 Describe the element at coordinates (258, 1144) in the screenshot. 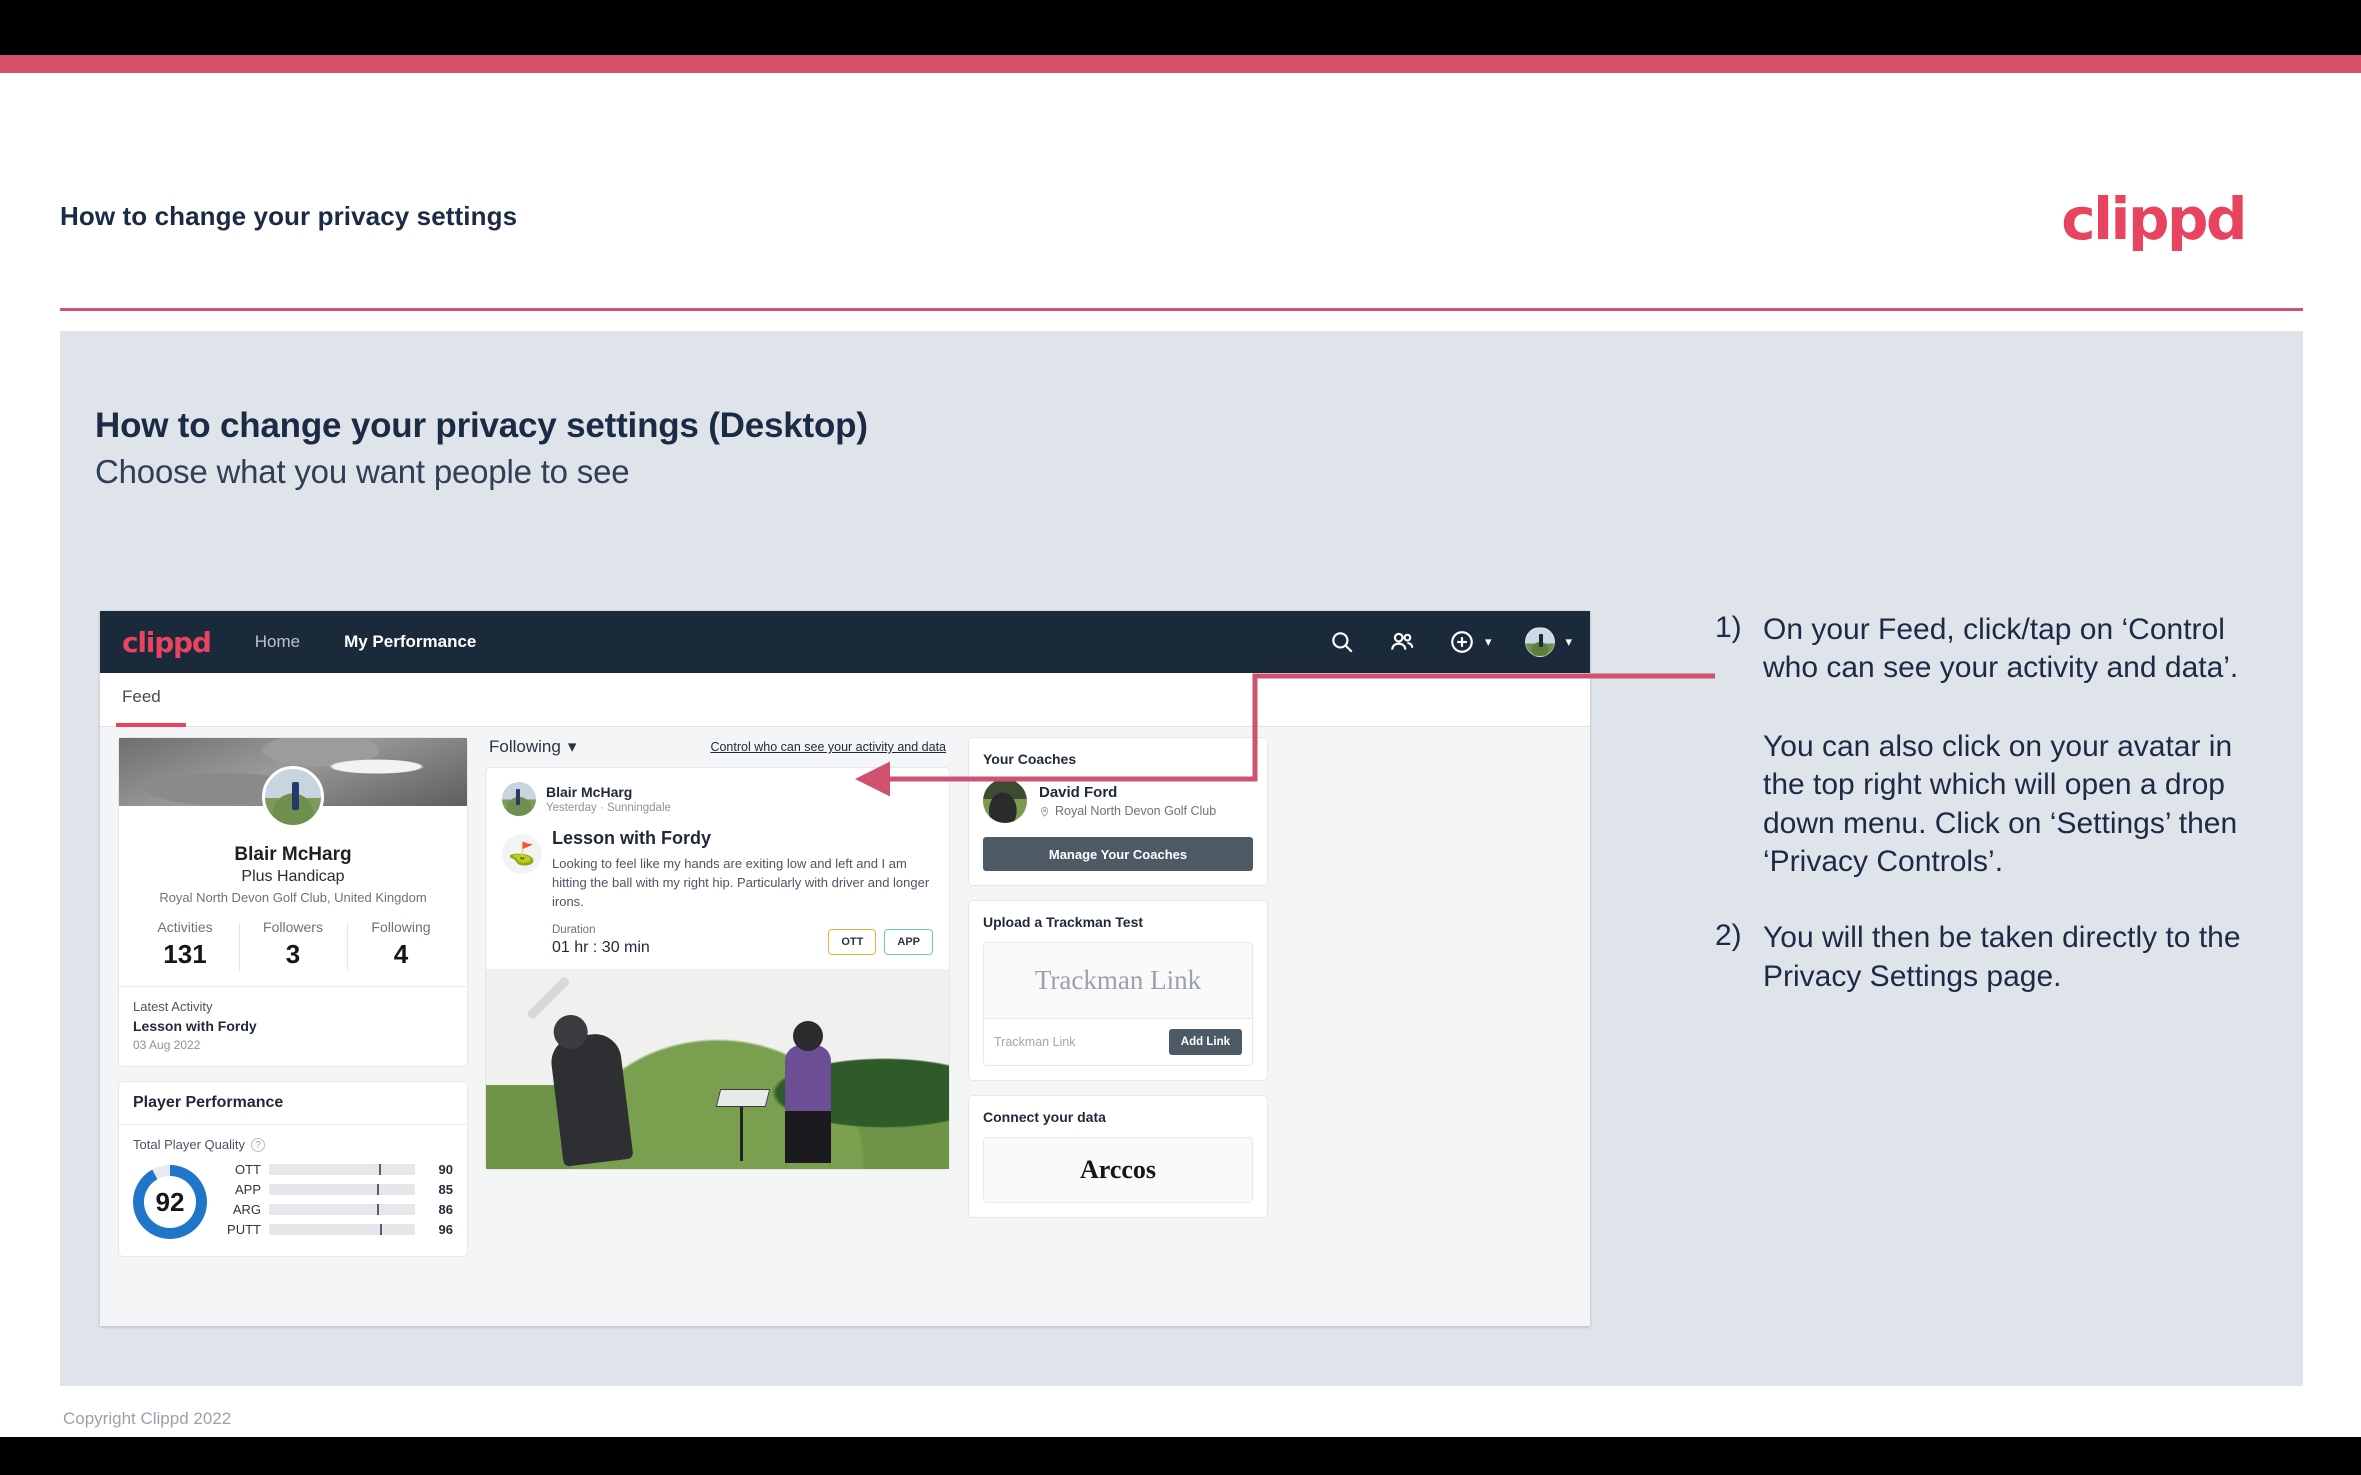

I see `help-icon: ?` at that location.